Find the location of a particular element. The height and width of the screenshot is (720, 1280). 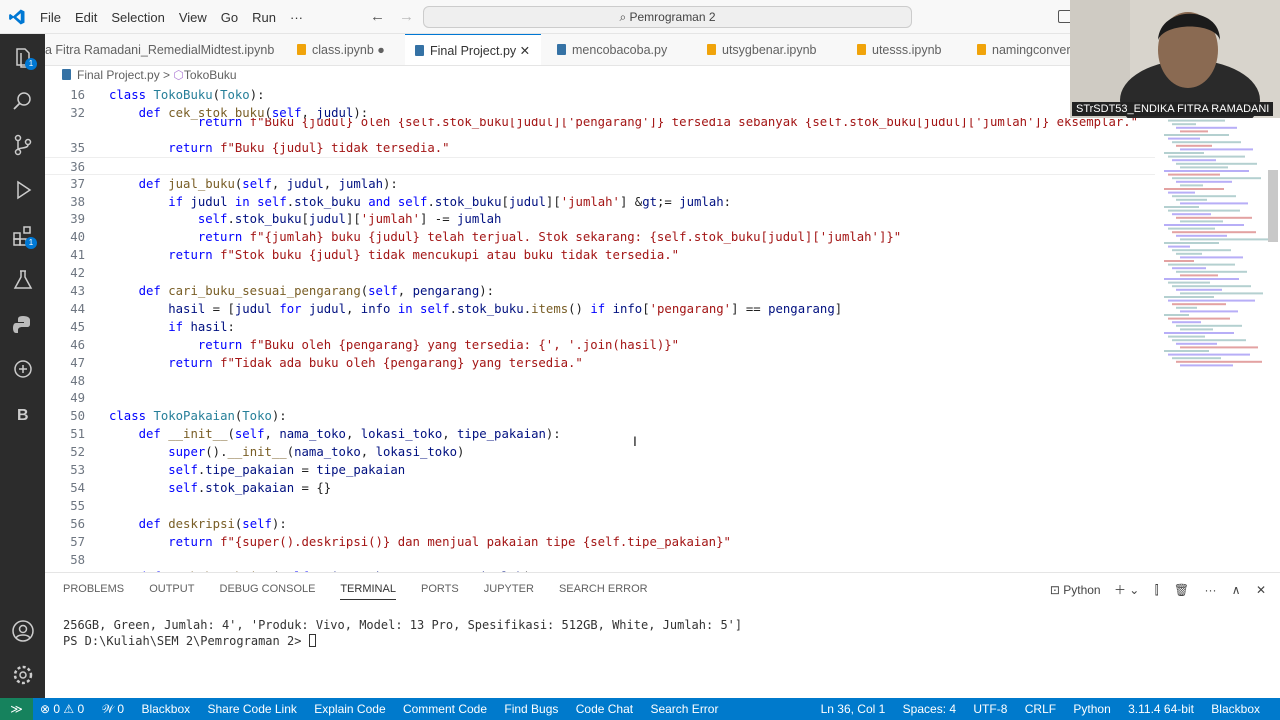

tab-class: class.ipynb ● is located at coordinates (351, 49).